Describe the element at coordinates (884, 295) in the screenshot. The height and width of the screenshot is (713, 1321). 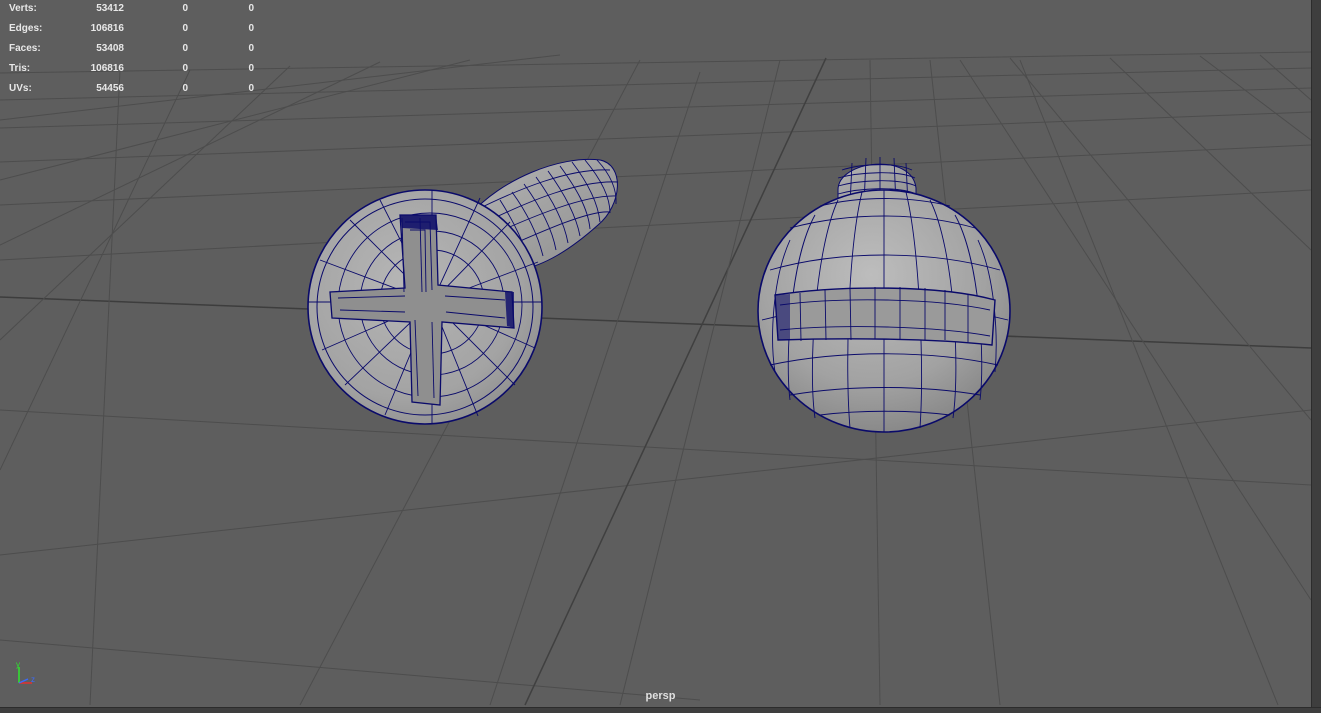
I see `slotted-screw` at that location.